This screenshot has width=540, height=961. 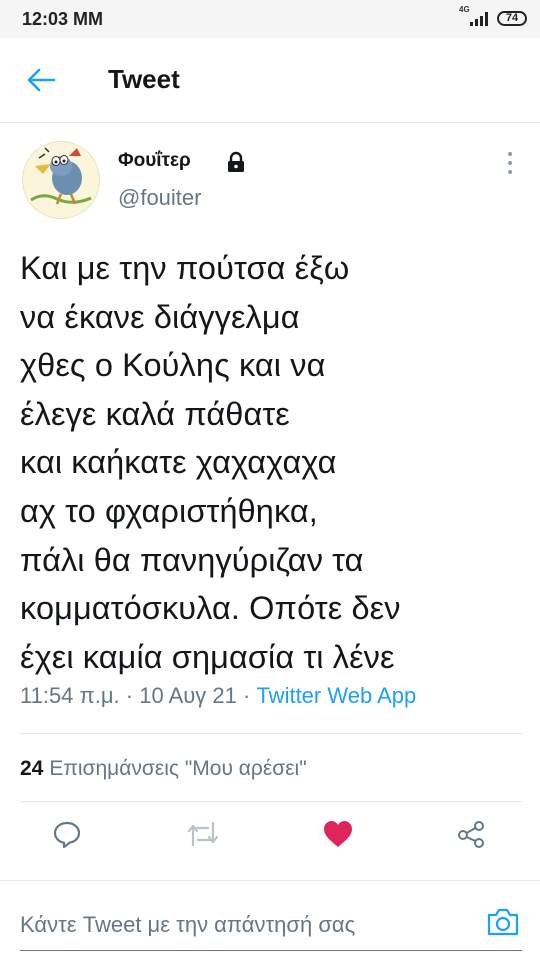 I want to click on signal-icon, so click(x=479, y=19).